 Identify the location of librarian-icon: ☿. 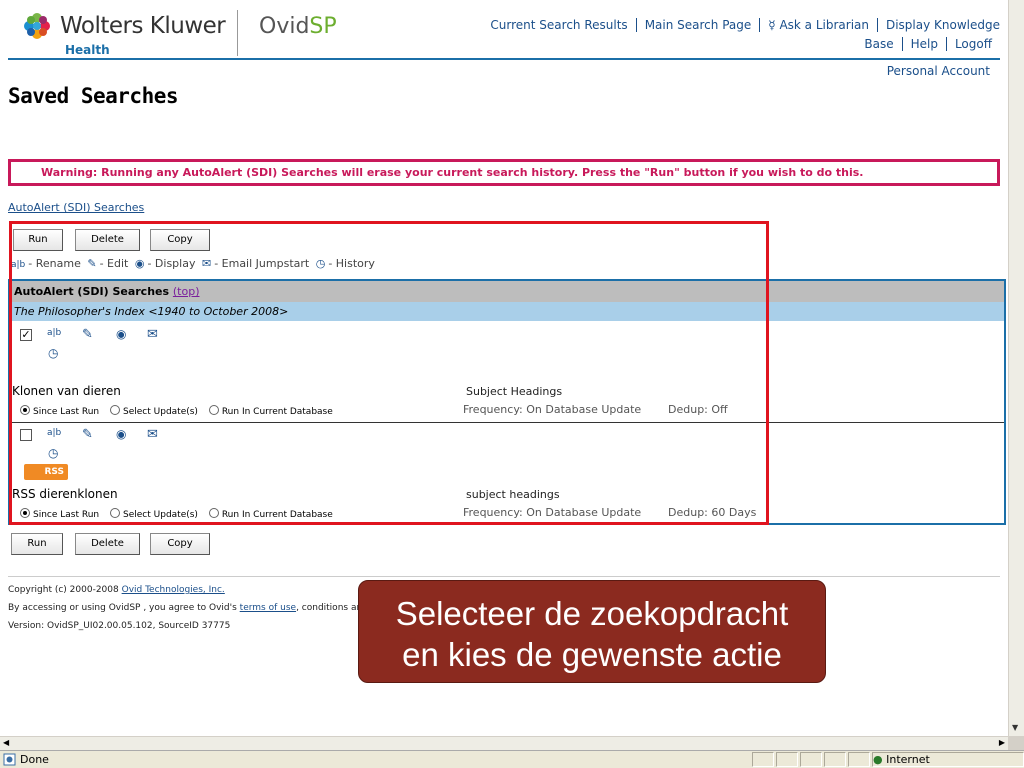
(774, 25).